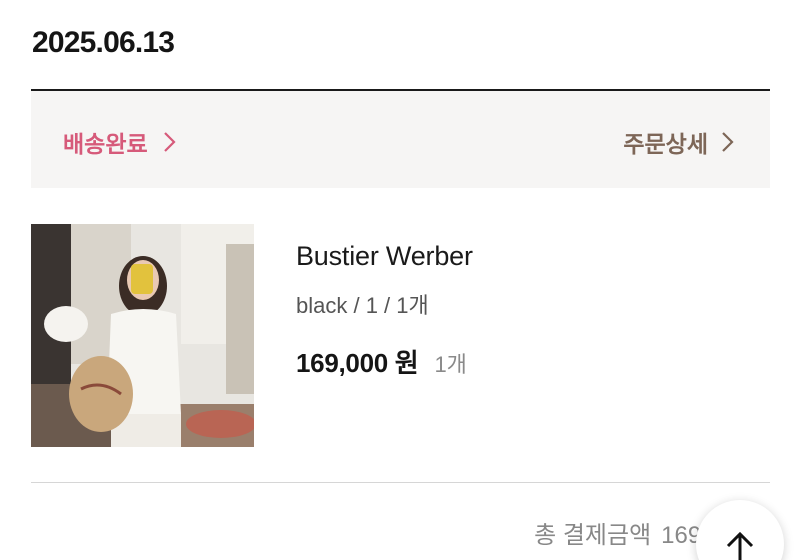  Describe the element at coordinates (740, 545) in the screenshot. I see `arrow-up-icon` at that location.